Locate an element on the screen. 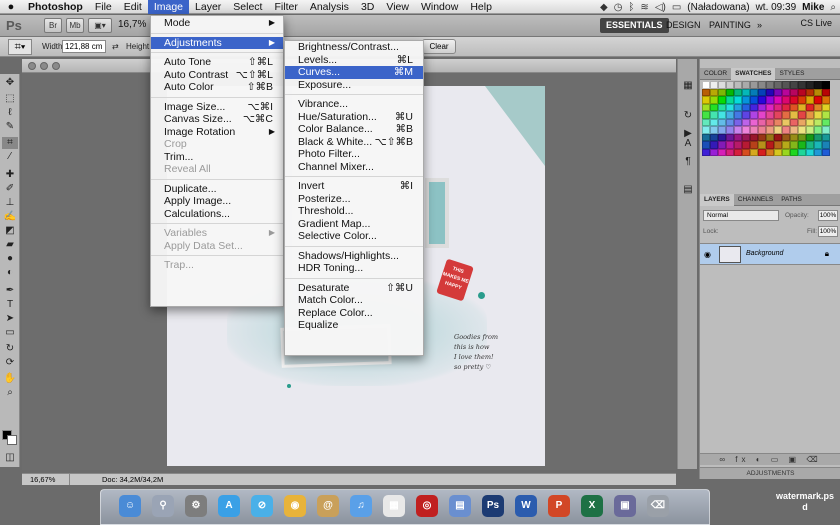 Image resolution: width=840 pixels, height=525 pixels. dock-word-icon: W is located at coordinates (526, 506).